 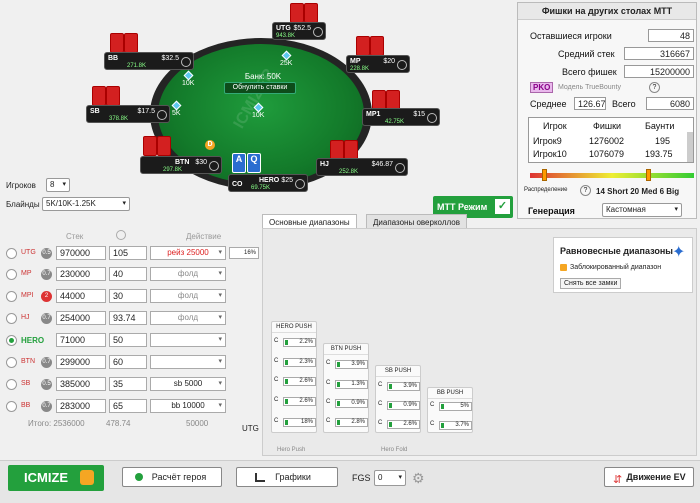 I want to click on range-row: C 18%, so click(x=295, y=422).